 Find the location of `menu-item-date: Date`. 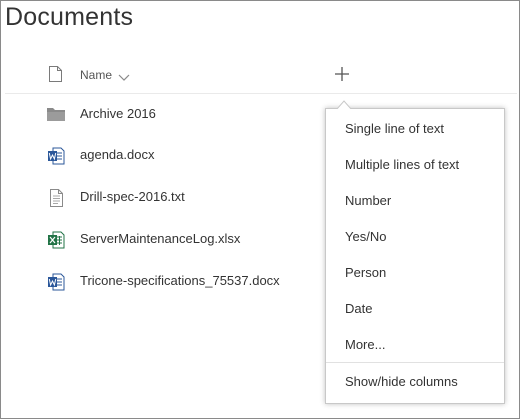

menu-item-date: Date is located at coordinates (415, 309).